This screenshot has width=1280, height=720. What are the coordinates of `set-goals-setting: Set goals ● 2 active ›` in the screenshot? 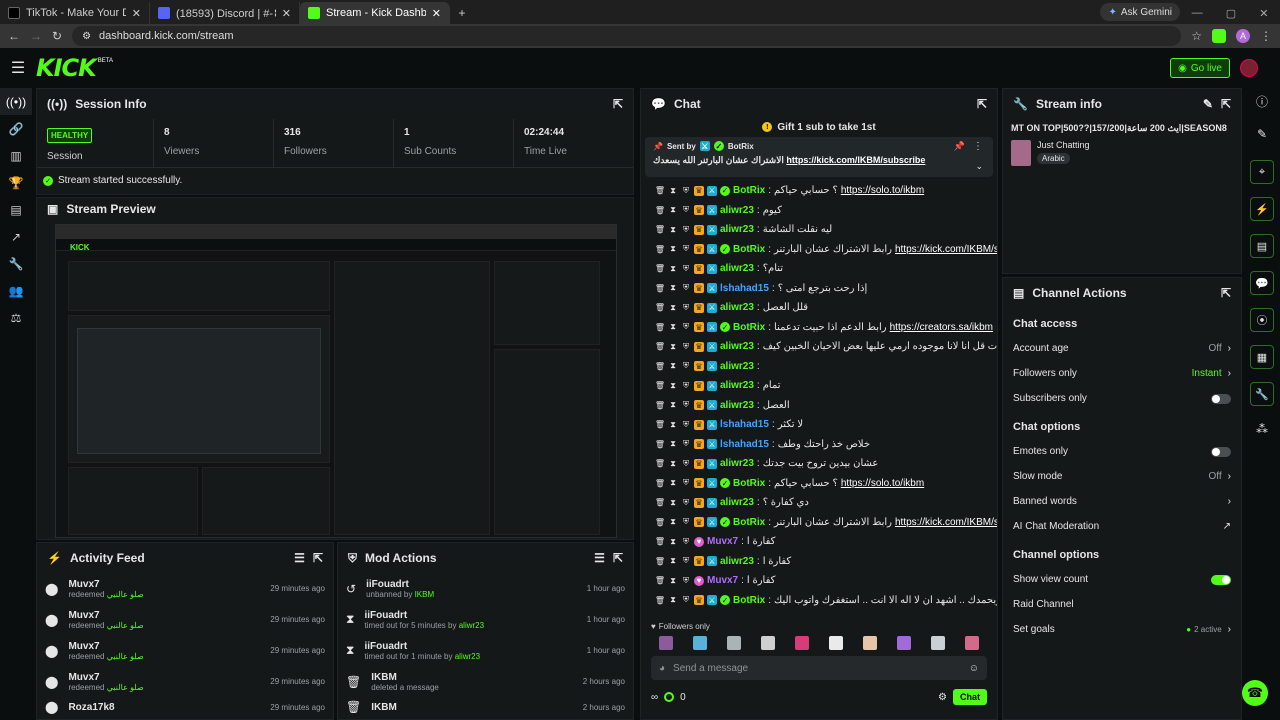 It's located at (1122, 629).